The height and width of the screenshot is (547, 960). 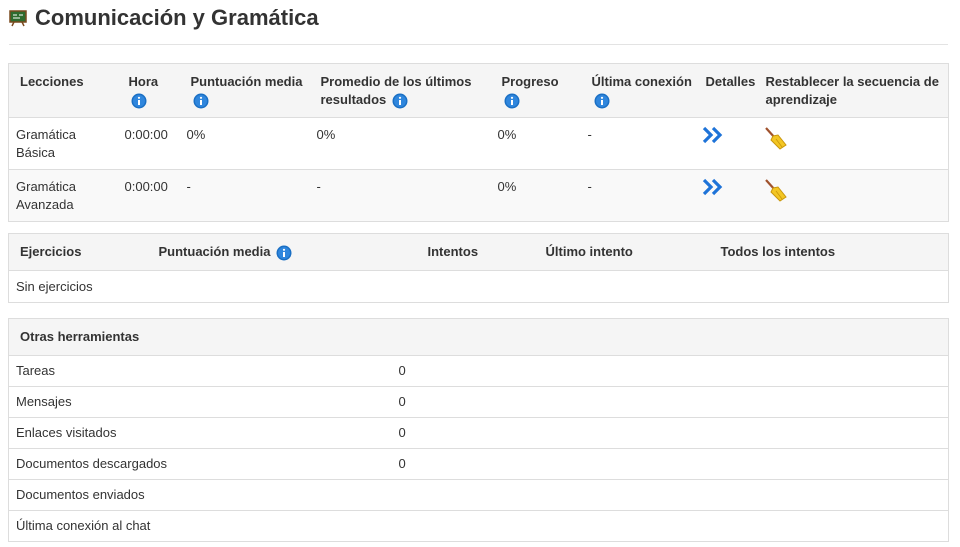 What do you see at coordinates (638, 90) in the screenshot?
I see `col-last-connection: Última conexión` at bounding box center [638, 90].